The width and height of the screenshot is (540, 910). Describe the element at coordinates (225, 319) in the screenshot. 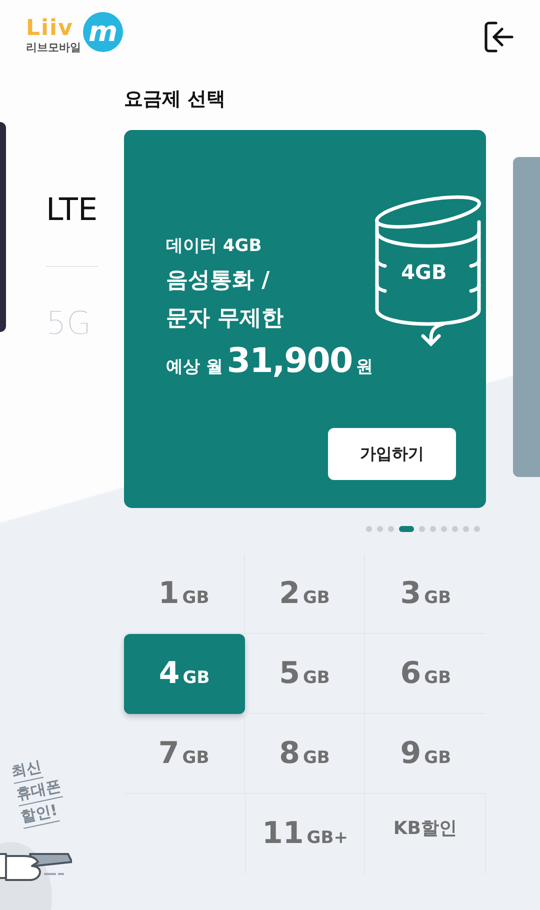

I see `sms-text: 문자 무제한` at that location.